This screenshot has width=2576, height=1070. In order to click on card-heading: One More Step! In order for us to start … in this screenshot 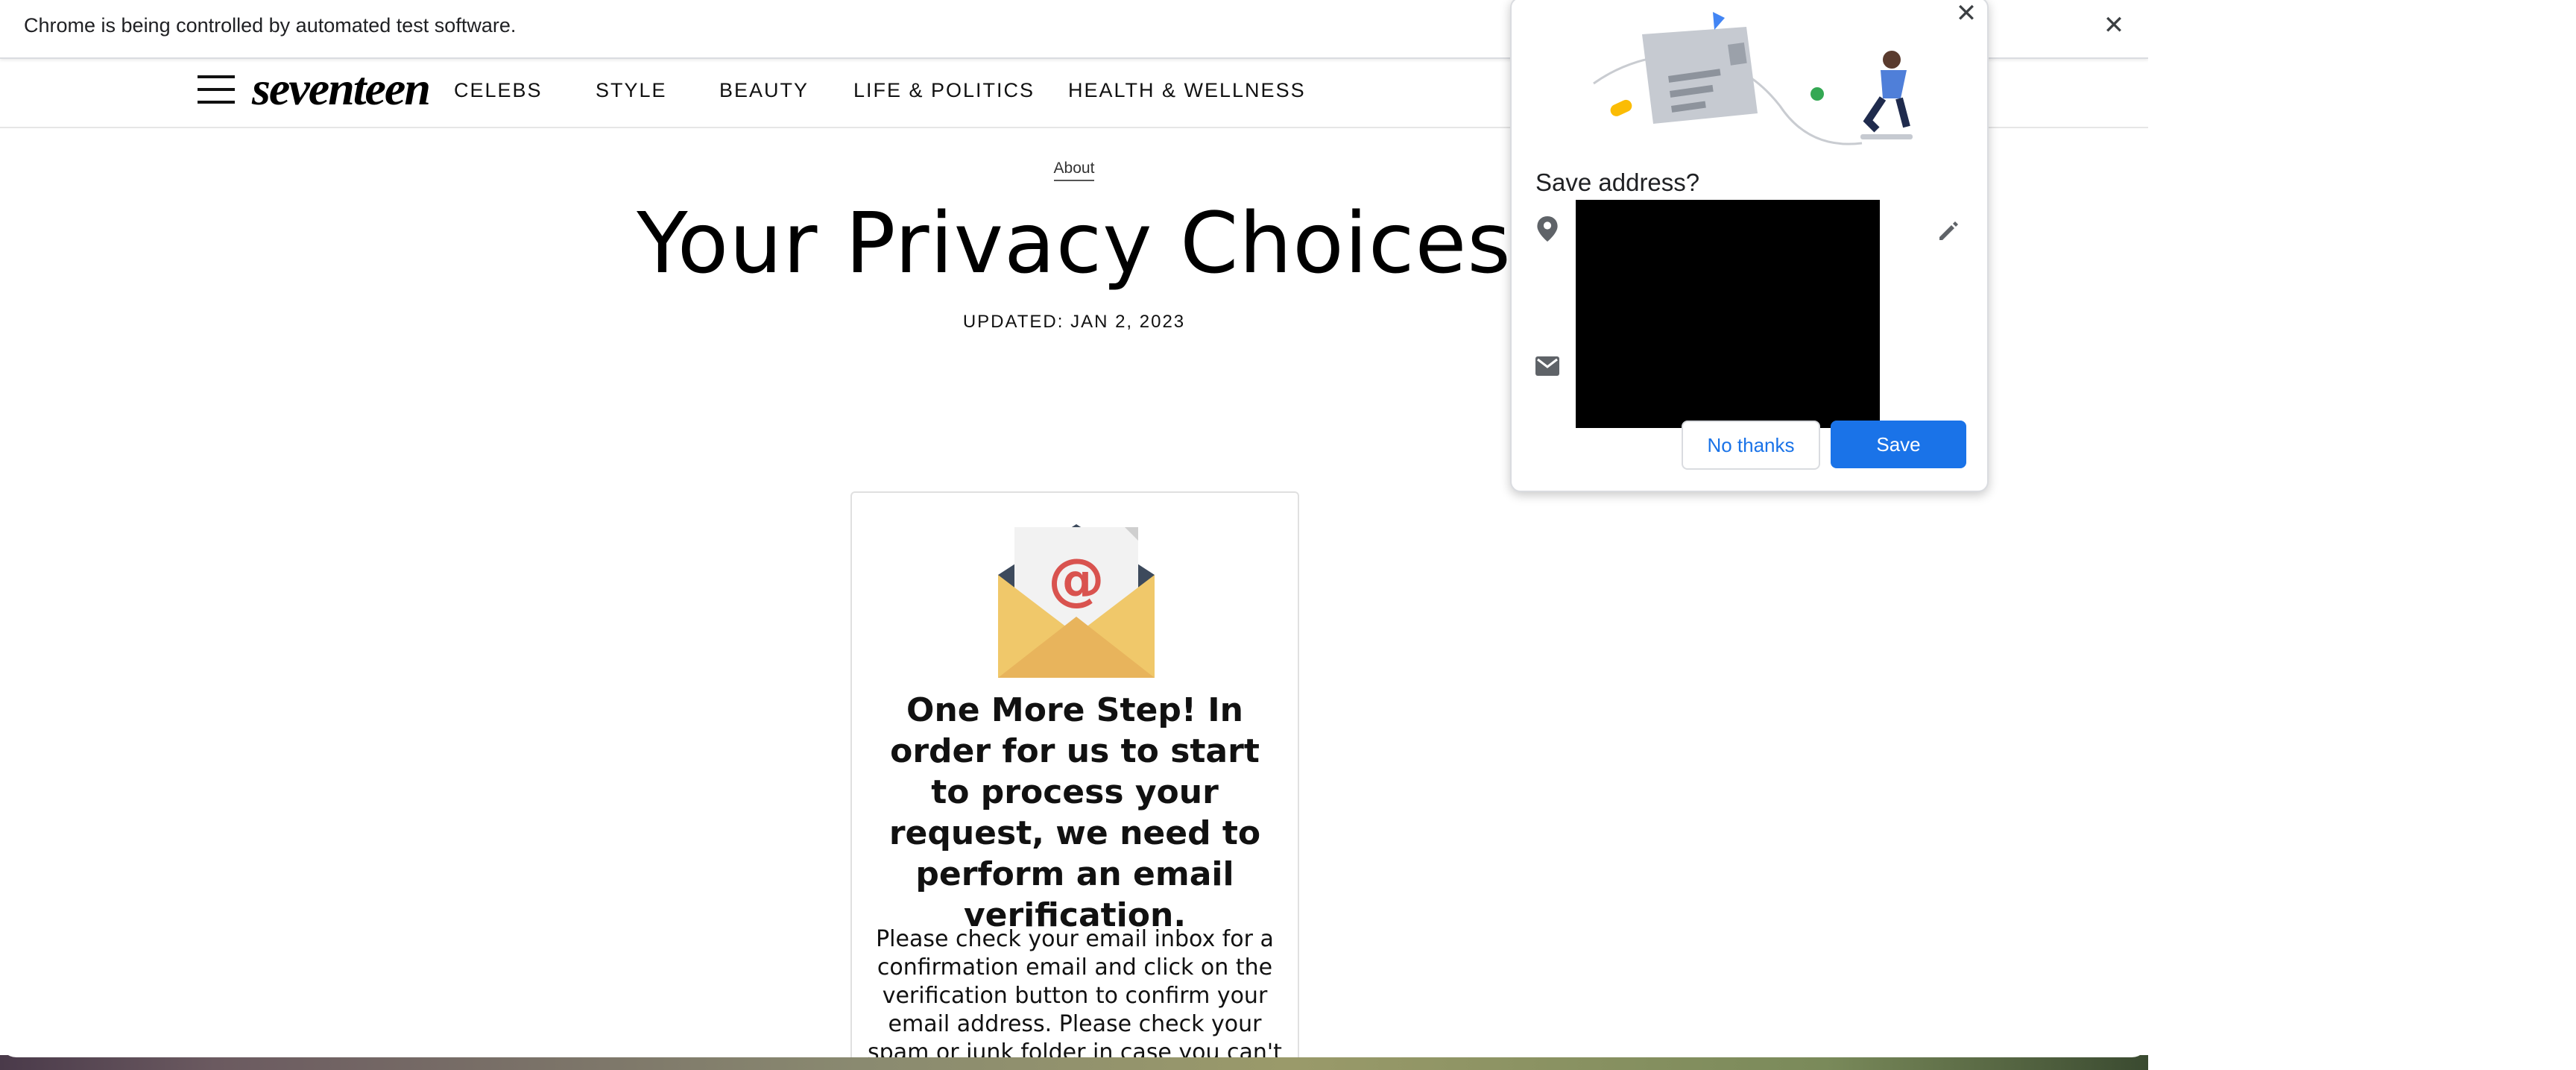, I will do `click(1074, 813)`.